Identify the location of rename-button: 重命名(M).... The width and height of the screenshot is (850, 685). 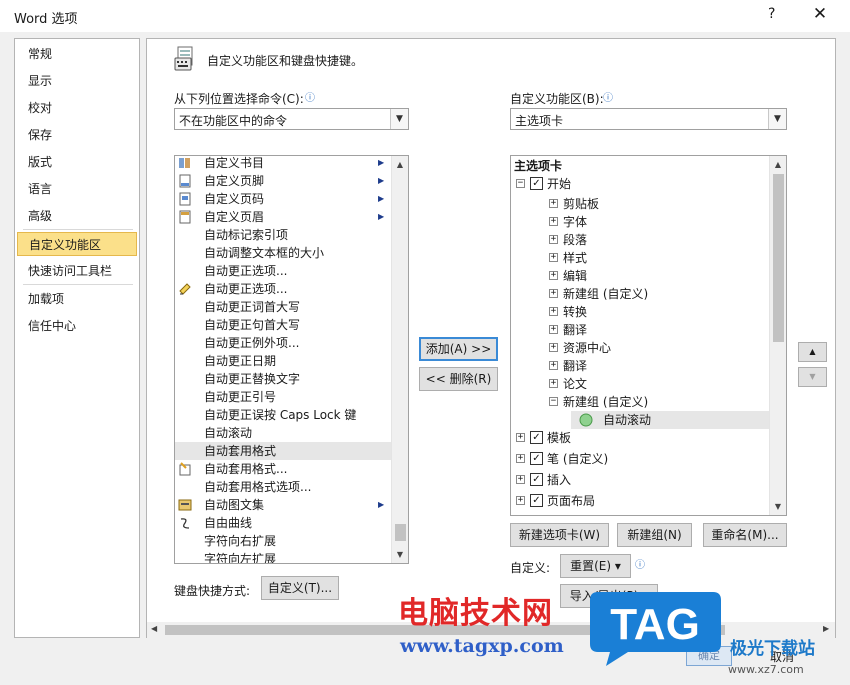
(745, 535).